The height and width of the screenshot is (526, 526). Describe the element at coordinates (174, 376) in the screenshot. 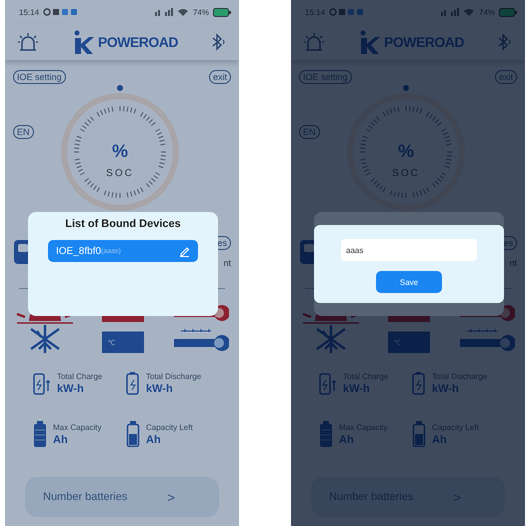

I see `stat-label: Total Discharge` at that location.